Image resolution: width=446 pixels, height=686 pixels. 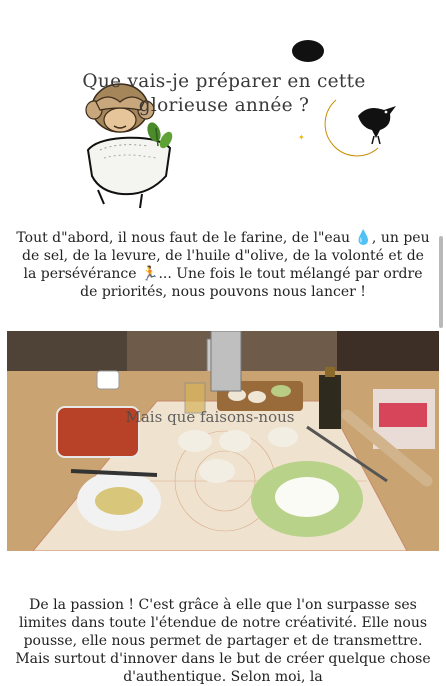 I want to click on photo-overlay-caption: Mais que faisons-nous, so click(x=210, y=417).